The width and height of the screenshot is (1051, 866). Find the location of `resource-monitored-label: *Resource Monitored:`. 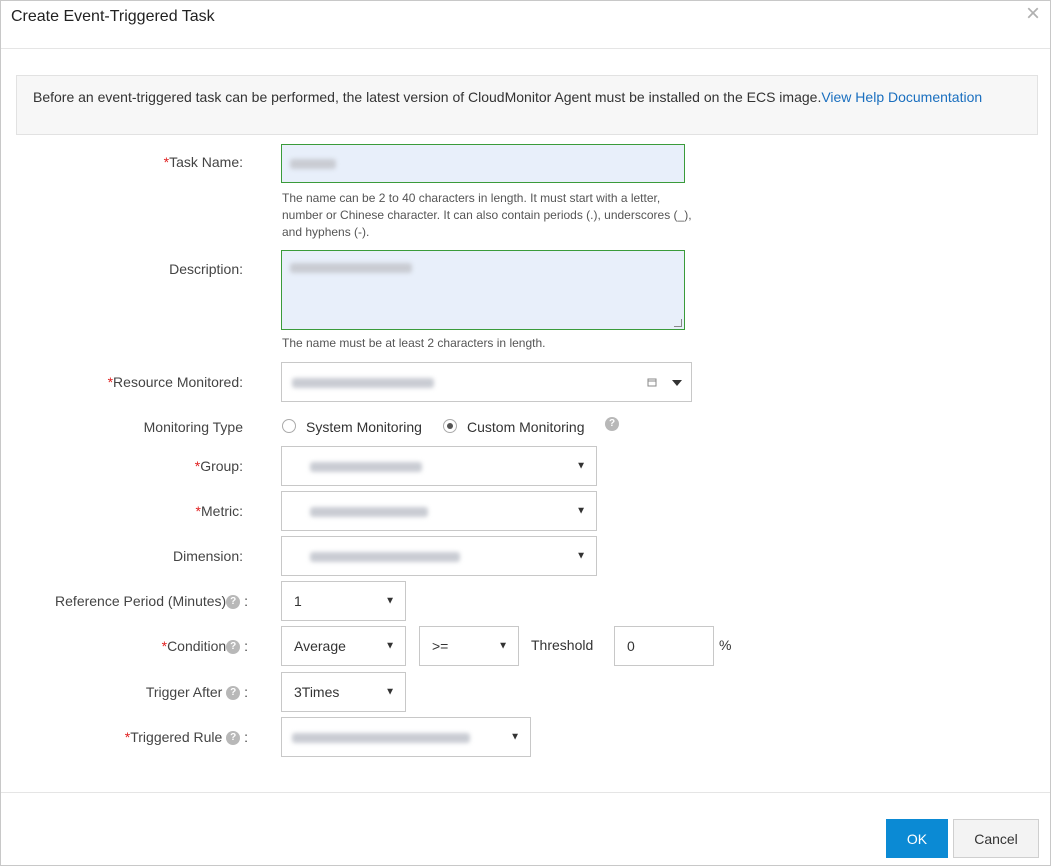

resource-monitored-label: *Resource Monitored: is located at coordinates (175, 382).